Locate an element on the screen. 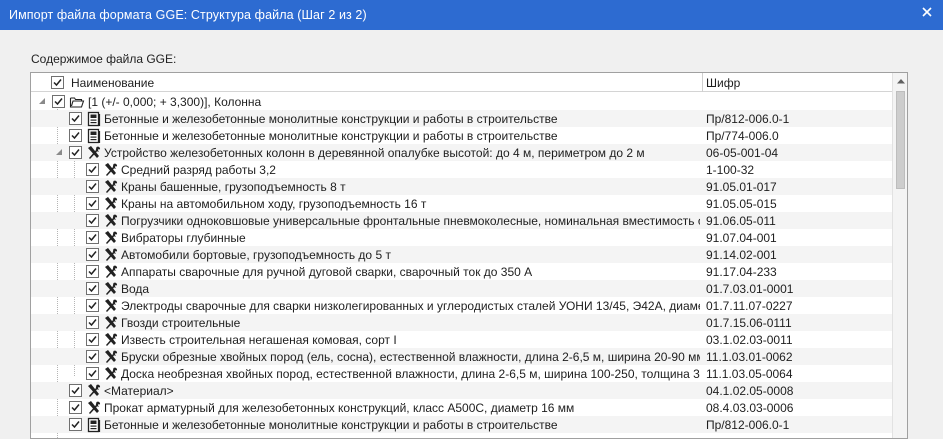 The width and height of the screenshot is (943, 439). row-name: <Материал> is located at coordinates (139, 391).